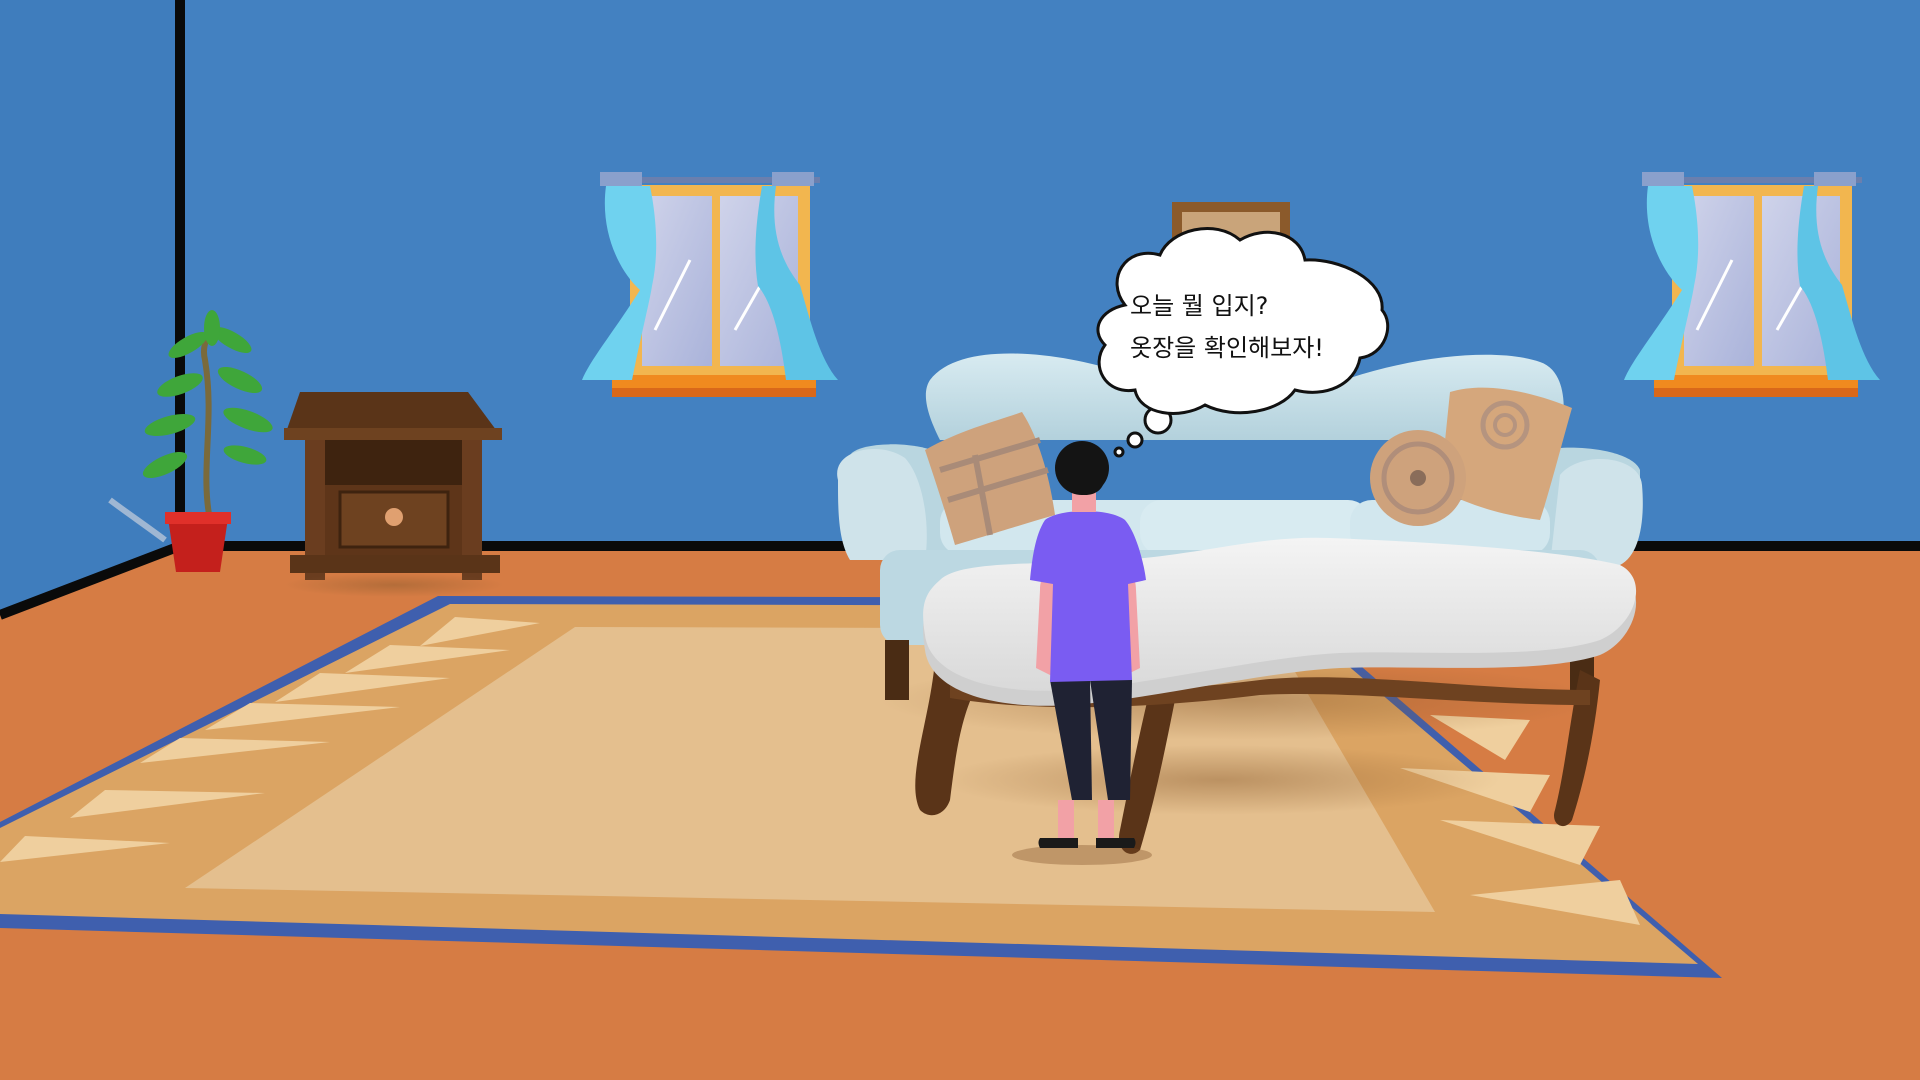  I want to click on thought-line-2: 옷장을 확인해보자!, so click(1227, 348).